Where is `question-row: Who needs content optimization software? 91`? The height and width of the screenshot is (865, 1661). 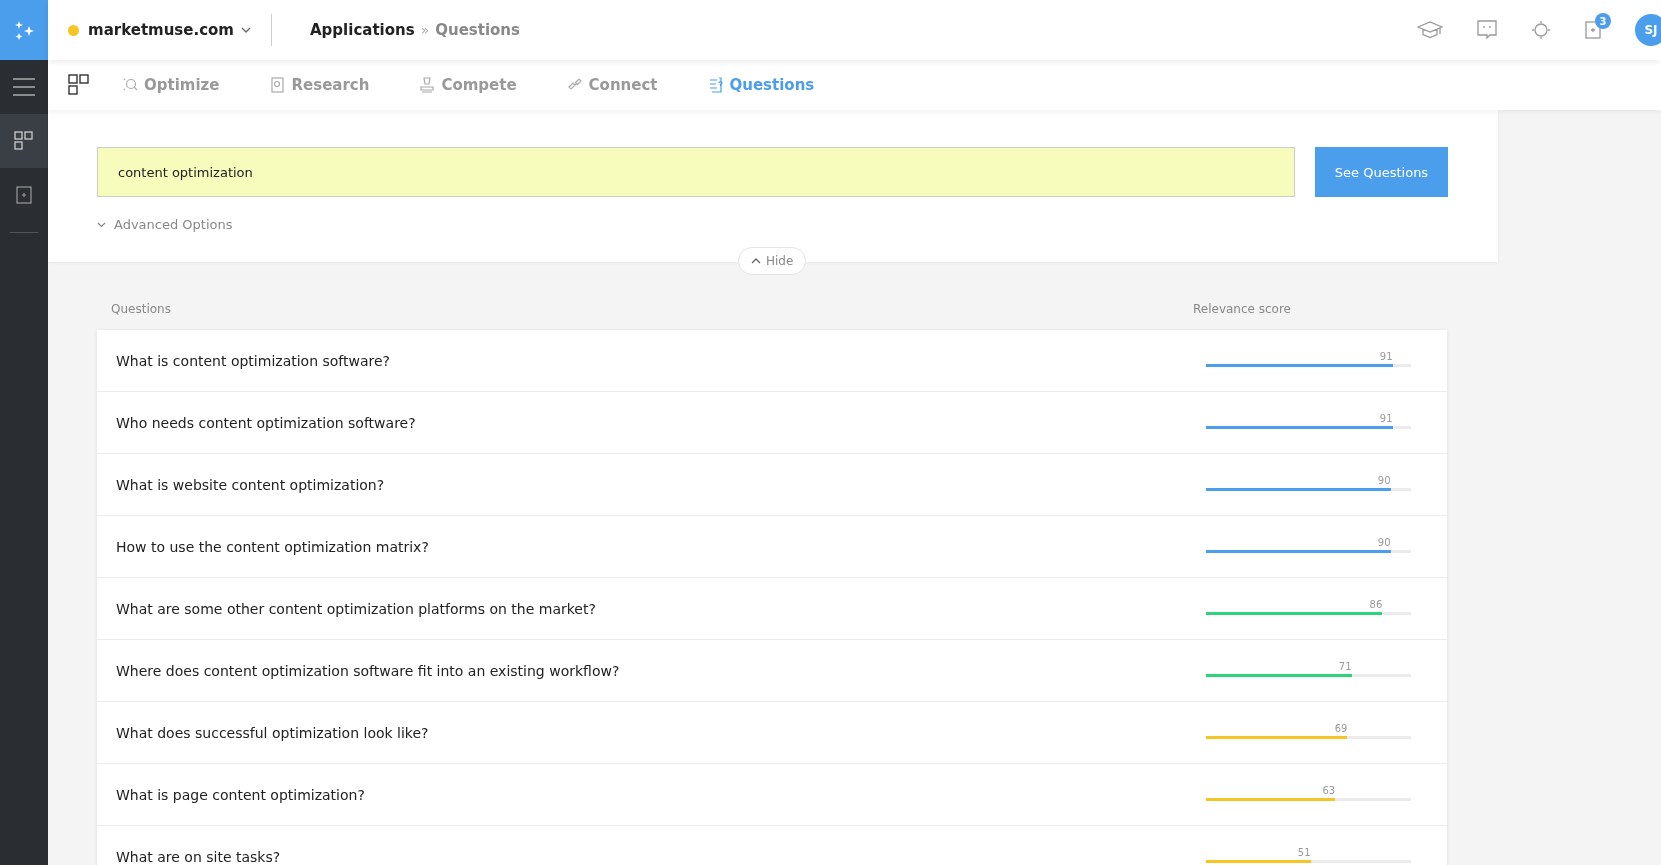
question-row: Who needs content optimization software? 91 is located at coordinates (772, 423).